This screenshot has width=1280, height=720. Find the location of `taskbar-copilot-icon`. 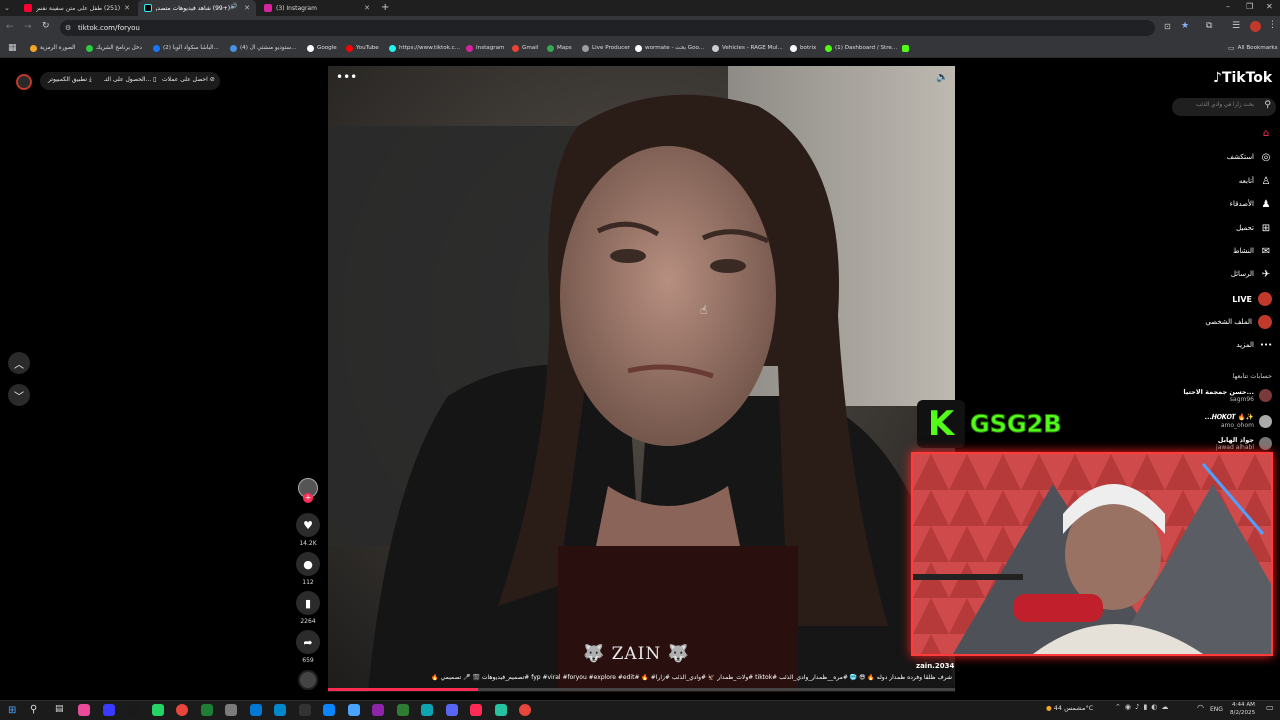

taskbar-copilot-icon is located at coordinates (84, 710).